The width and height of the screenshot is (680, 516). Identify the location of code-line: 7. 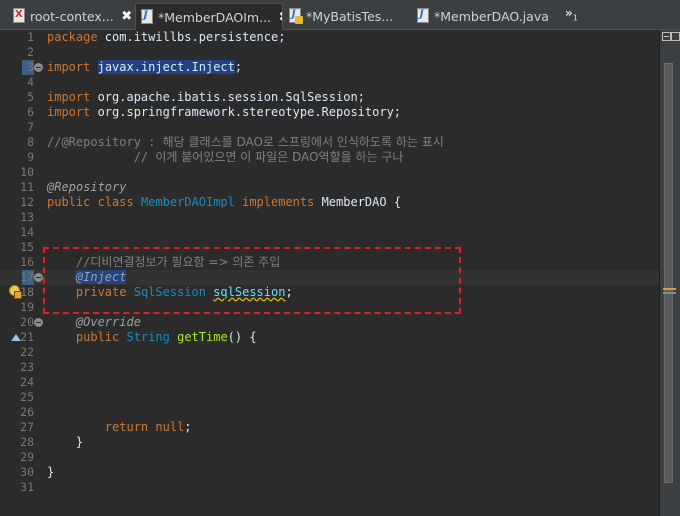
(329, 127).